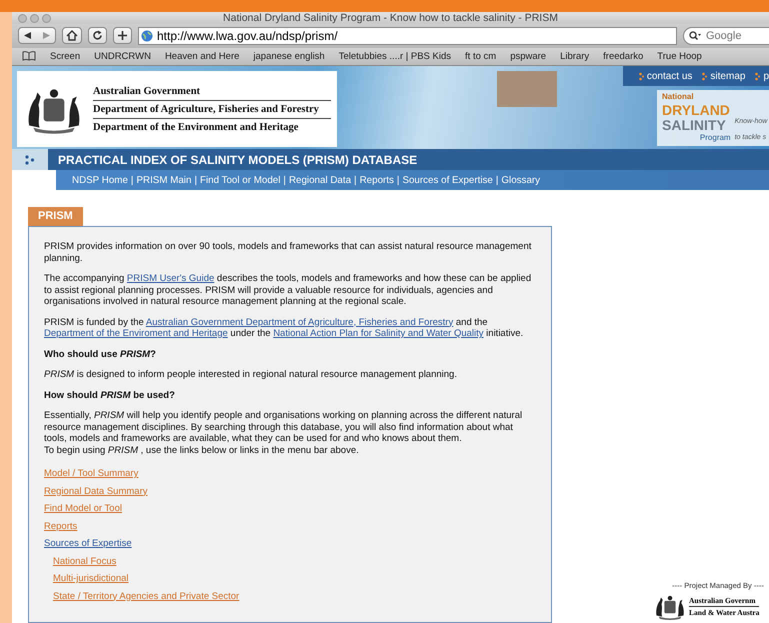  Describe the element at coordinates (623, 56) in the screenshot. I see `bookmark-item: freedarko` at that location.